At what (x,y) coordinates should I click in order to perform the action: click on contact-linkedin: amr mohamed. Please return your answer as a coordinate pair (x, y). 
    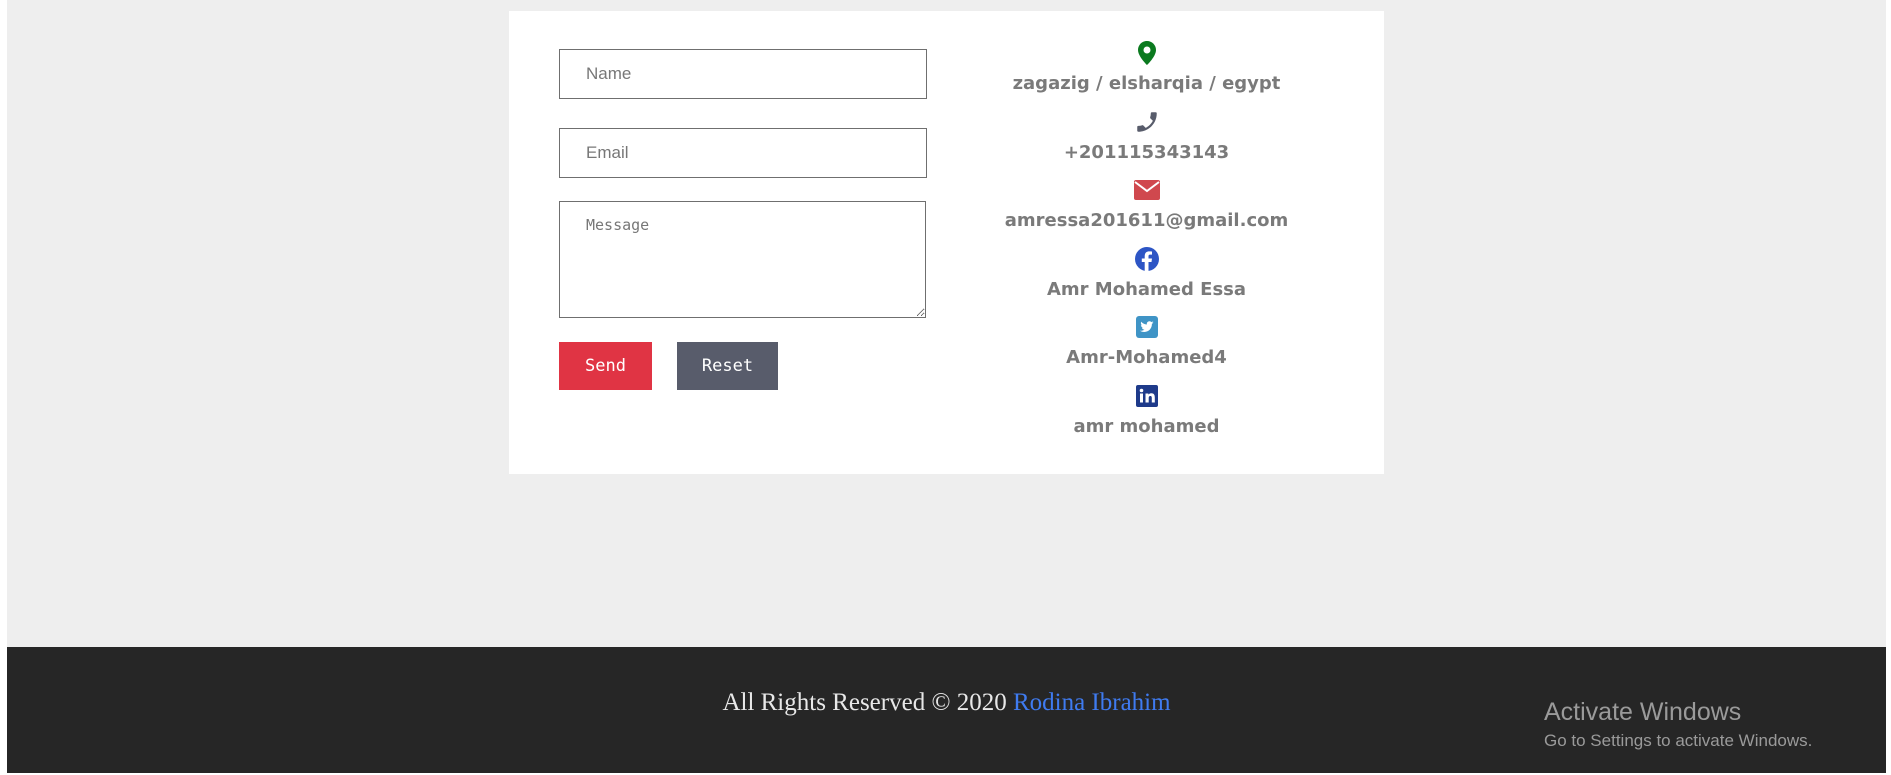
    Looking at the image, I should click on (1146, 416).